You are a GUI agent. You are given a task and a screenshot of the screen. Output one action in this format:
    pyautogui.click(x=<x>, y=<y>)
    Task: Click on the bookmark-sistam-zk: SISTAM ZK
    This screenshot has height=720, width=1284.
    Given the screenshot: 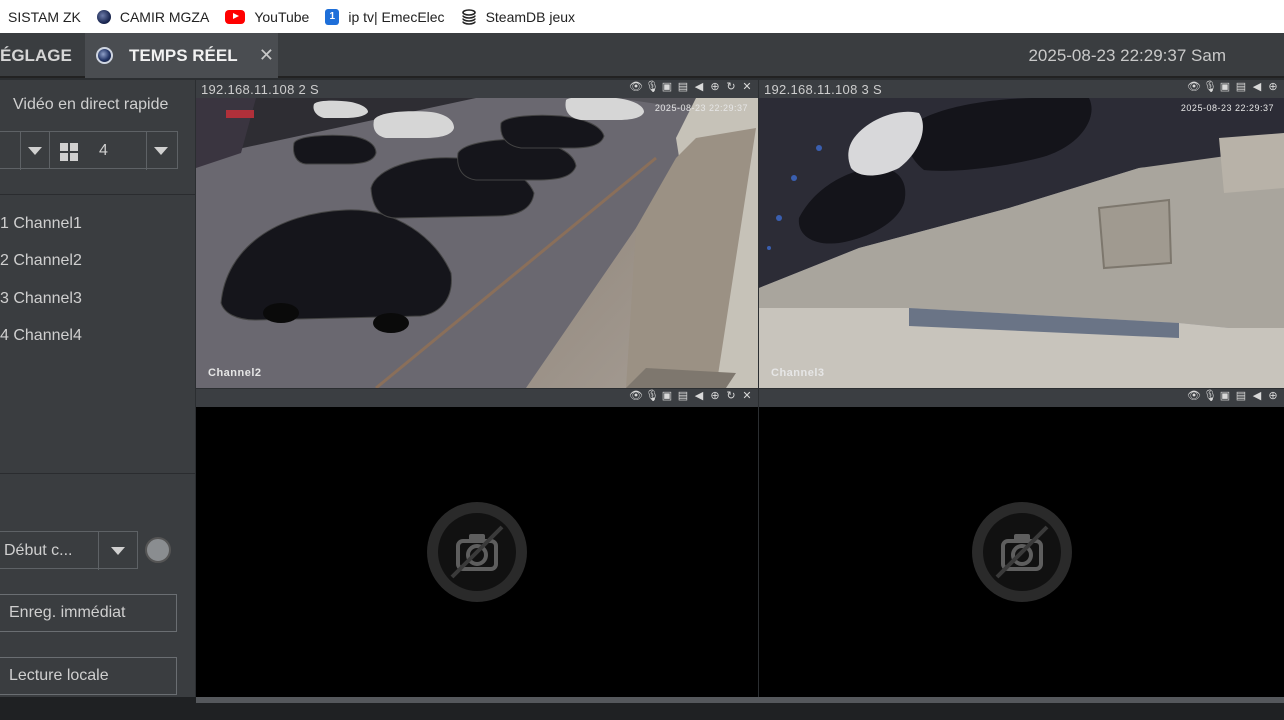 What is the action you would take?
    pyautogui.click(x=44, y=16)
    